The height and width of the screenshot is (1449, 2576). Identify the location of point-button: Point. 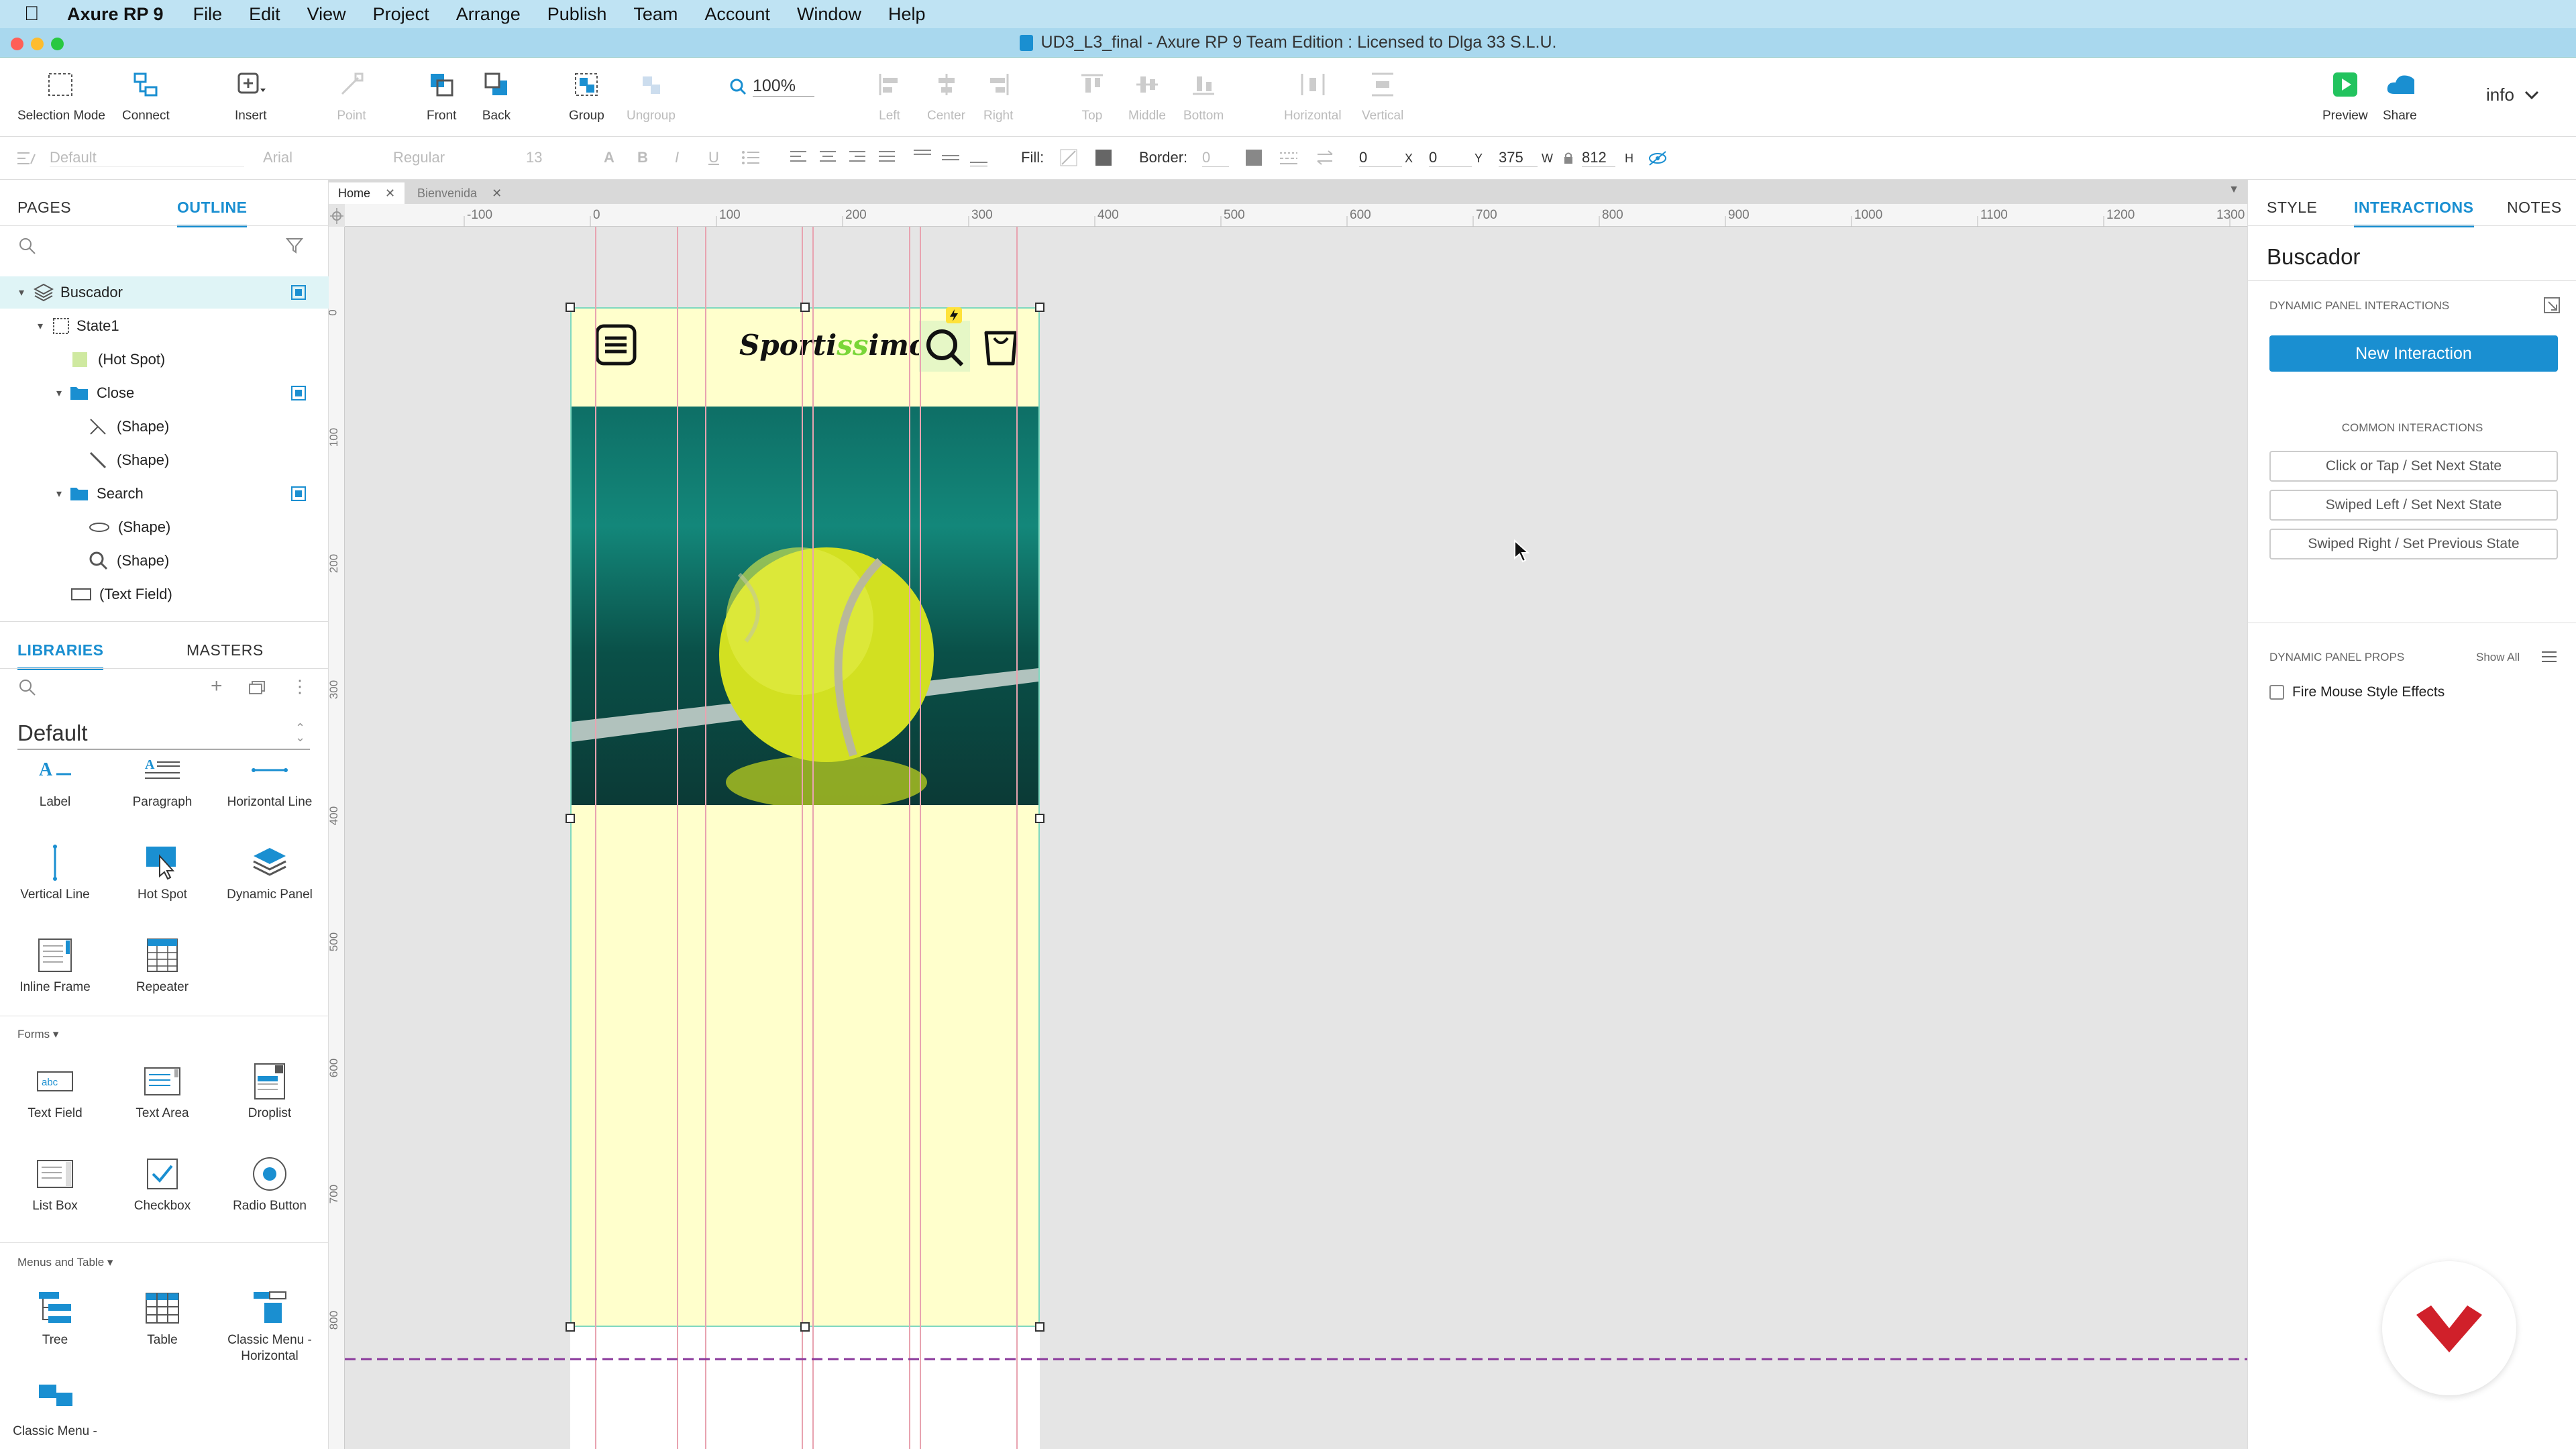
(351, 96).